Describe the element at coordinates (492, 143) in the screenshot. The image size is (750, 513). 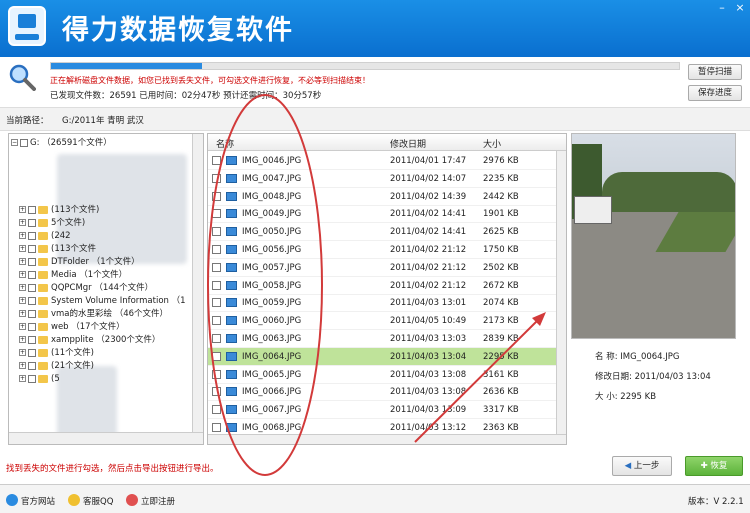
I see `column-size: 大小` at that location.